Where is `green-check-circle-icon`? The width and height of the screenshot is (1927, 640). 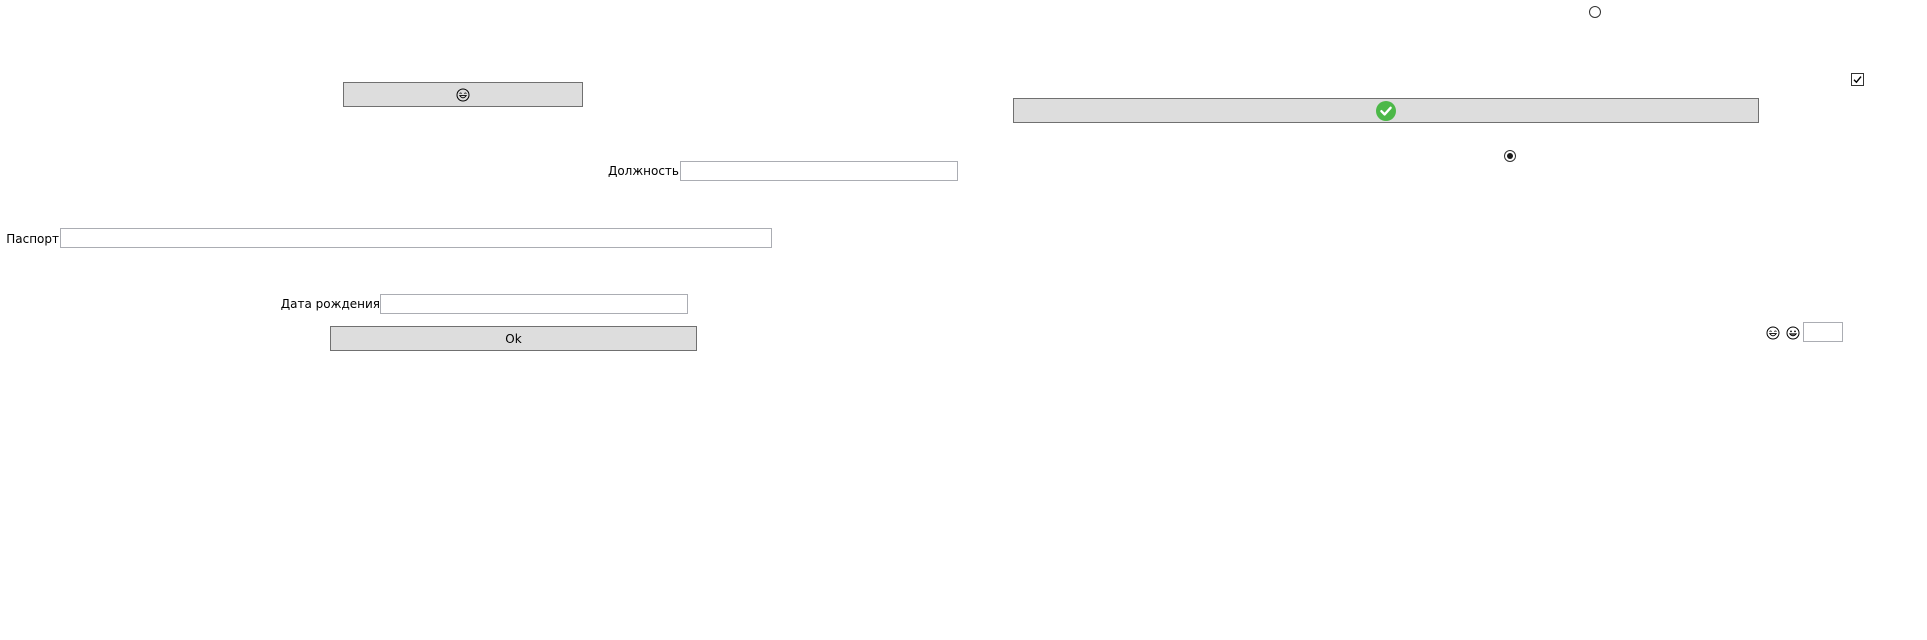 green-check-circle-icon is located at coordinates (1386, 110).